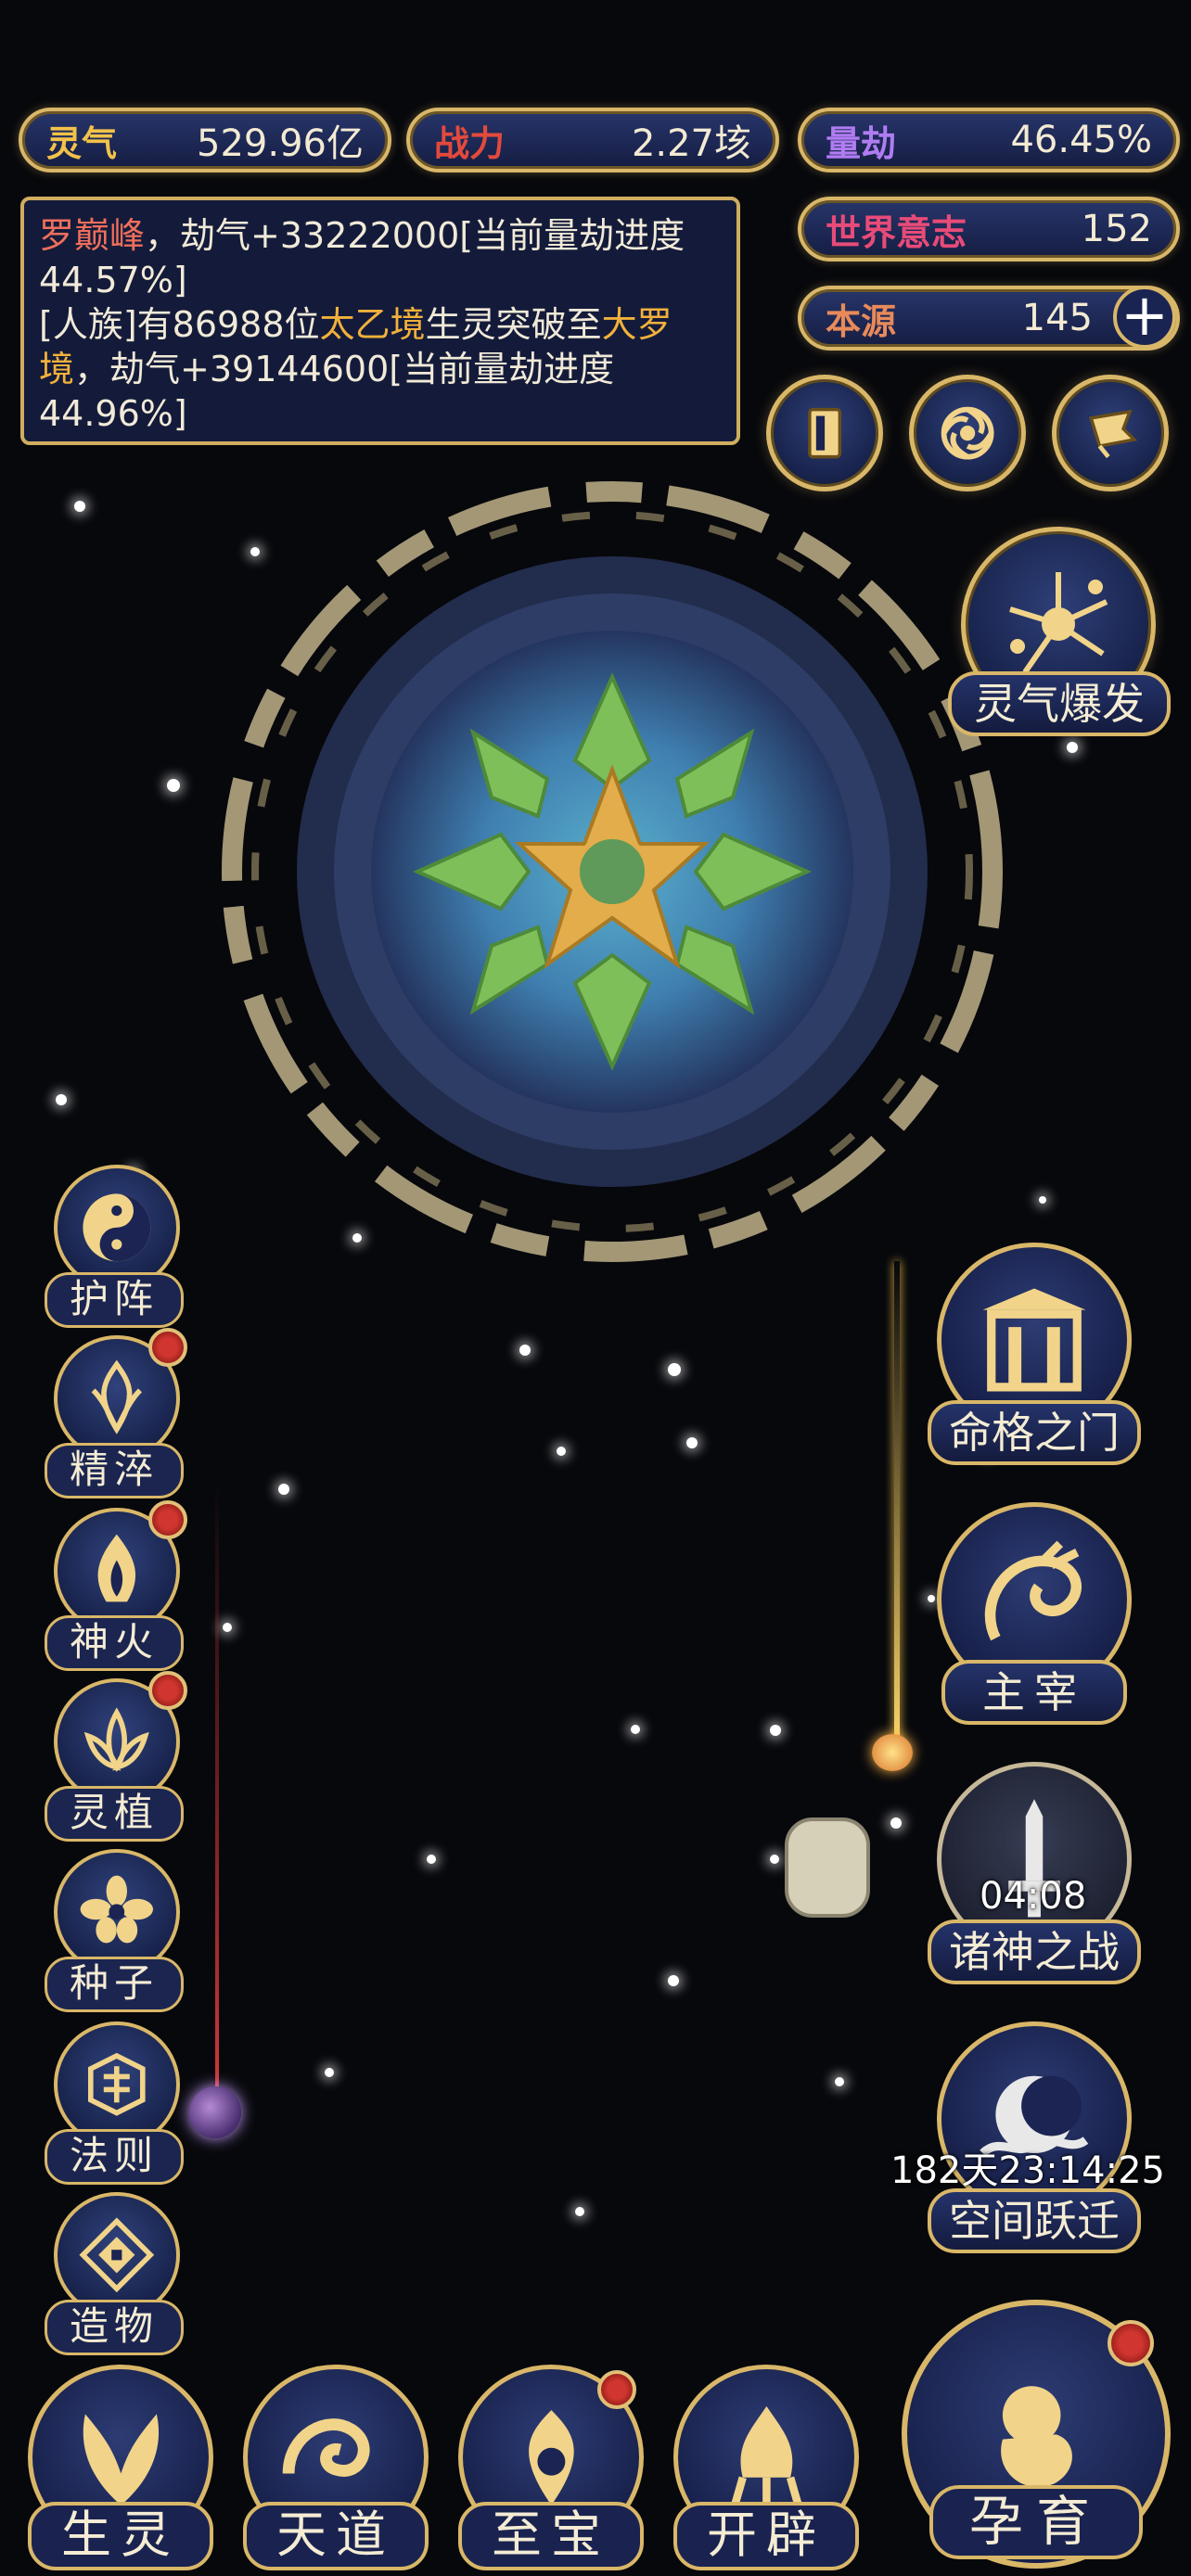 The image size is (1191, 2576). I want to click on leap-timer: 182天23:14:25, so click(1027, 2170).